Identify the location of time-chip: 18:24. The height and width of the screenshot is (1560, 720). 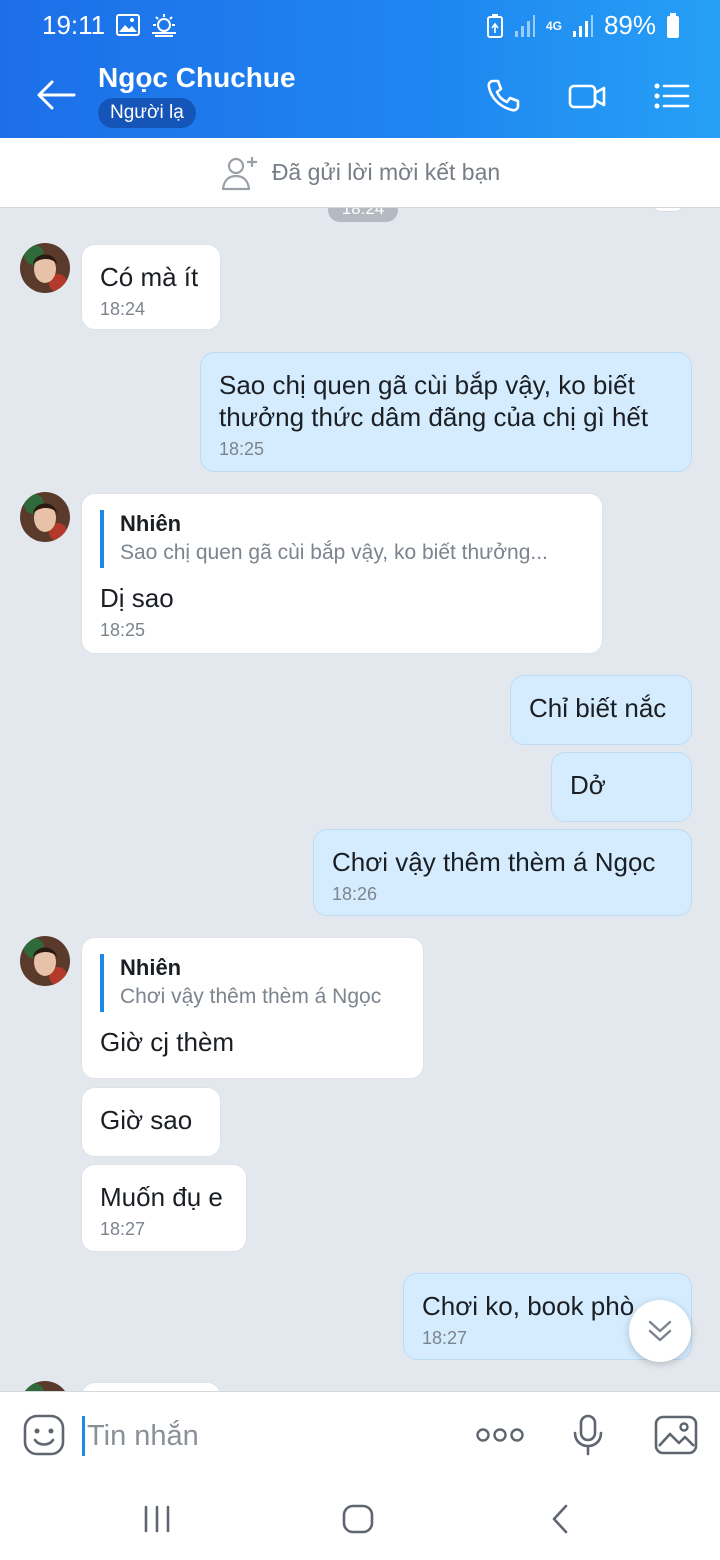
(363, 215).